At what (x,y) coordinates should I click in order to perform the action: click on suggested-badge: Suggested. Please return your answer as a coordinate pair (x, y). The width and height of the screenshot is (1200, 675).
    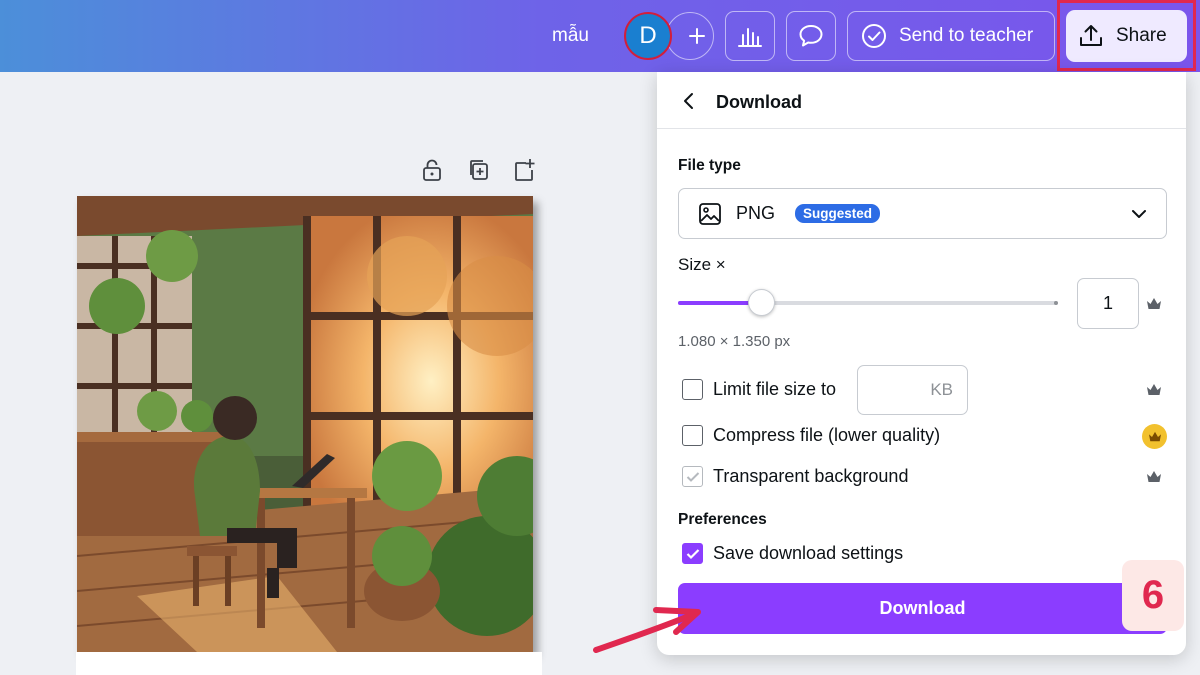
    Looking at the image, I should click on (838, 213).